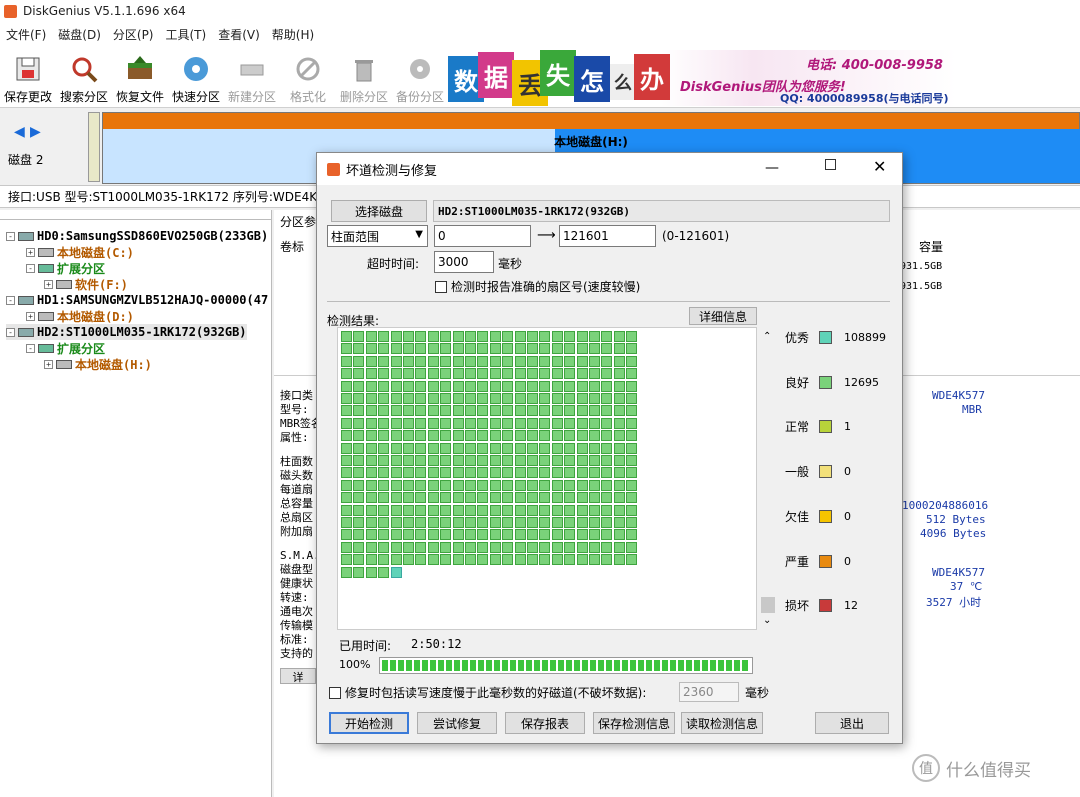 This screenshot has height=797, width=1080. What do you see at coordinates (308, 79) in the screenshot?
I see `format-button: 格式化` at bounding box center [308, 79].